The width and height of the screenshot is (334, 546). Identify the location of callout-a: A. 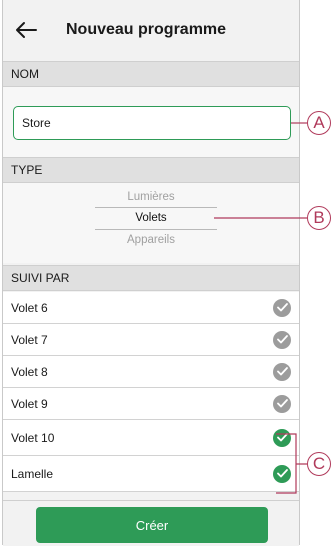
(319, 123).